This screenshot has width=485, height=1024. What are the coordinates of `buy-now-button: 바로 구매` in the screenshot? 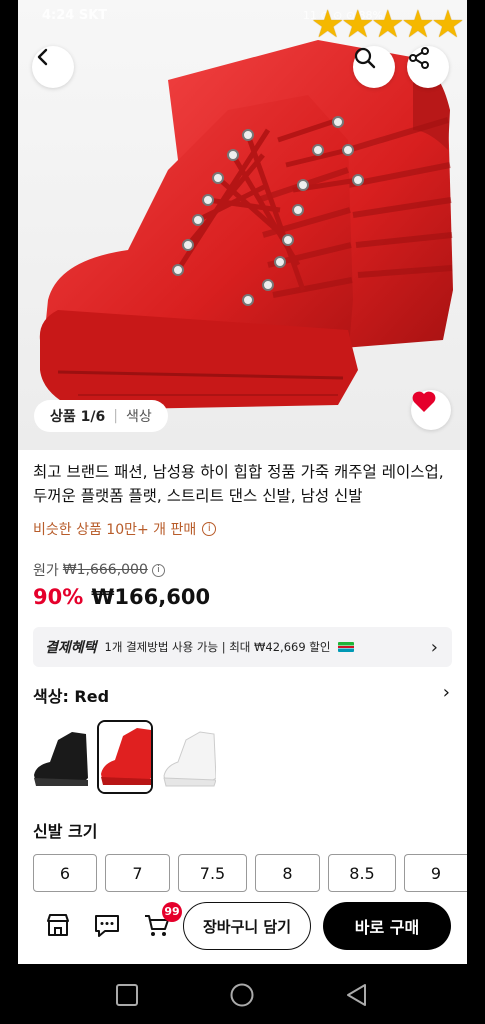 It's located at (387, 926).